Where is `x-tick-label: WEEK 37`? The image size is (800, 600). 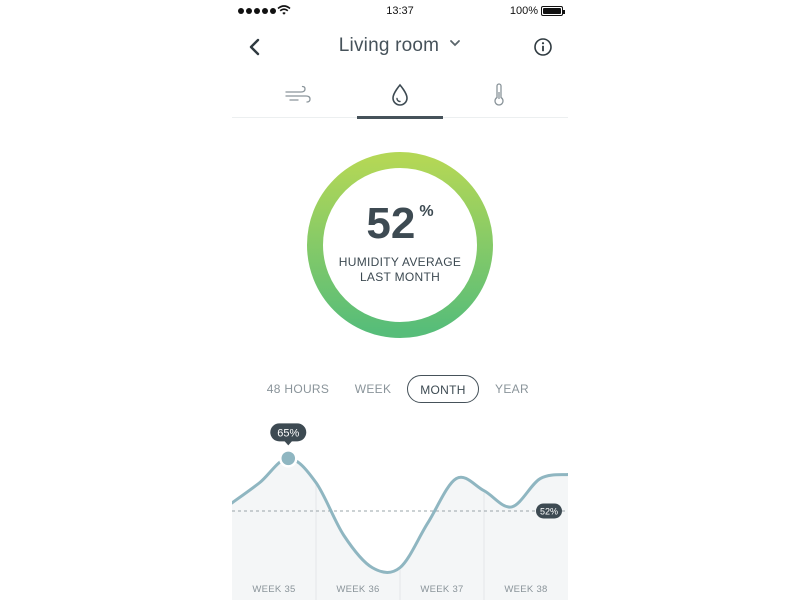 x-tick-label: WEEK 37 is located at coordinates (441, 589).